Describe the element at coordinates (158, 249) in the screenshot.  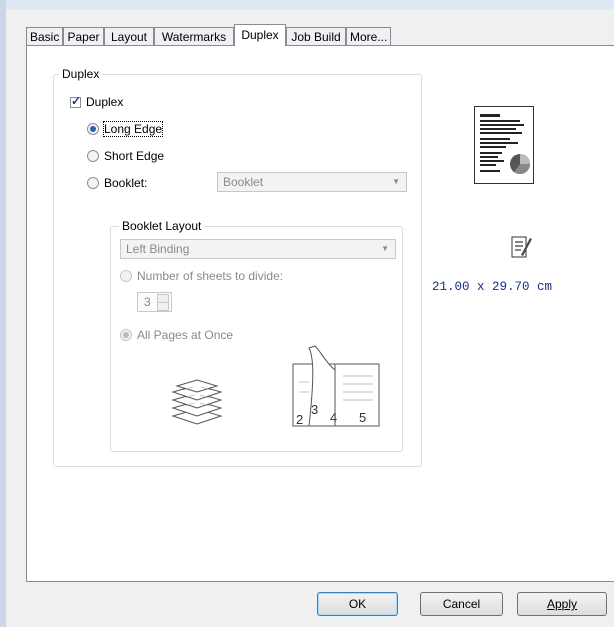
I see `binding-select-value: Left Binding` at that location.